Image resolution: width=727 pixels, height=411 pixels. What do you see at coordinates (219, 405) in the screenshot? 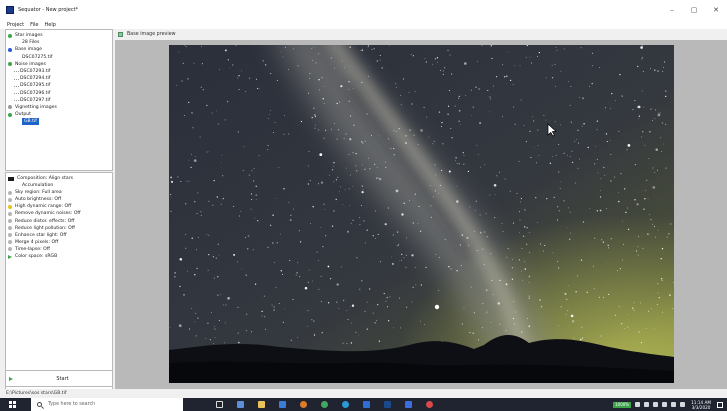
I see `task-view-icon` at bounding box center [219, 405].